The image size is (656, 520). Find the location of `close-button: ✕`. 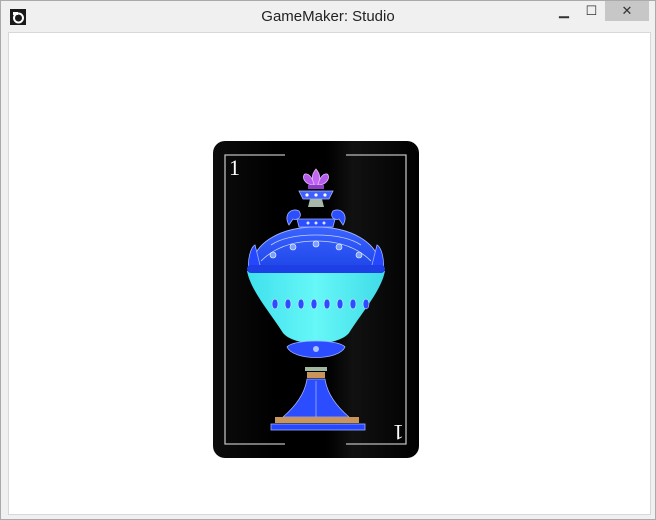

close-button: ✕ is located at coordinates (627, 11).